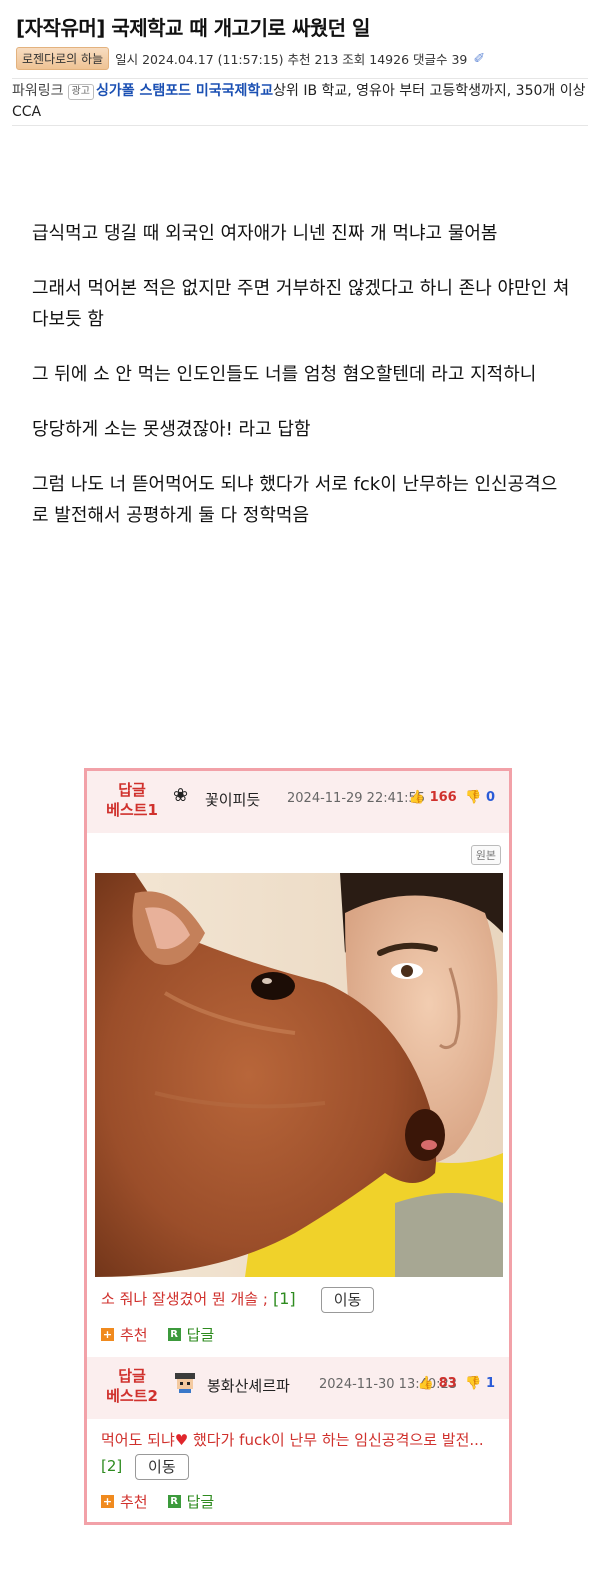  Describe the element at coordinates (132, 1386) in the screenshot. I see `best2-label: 답글 베스트2` at that location.